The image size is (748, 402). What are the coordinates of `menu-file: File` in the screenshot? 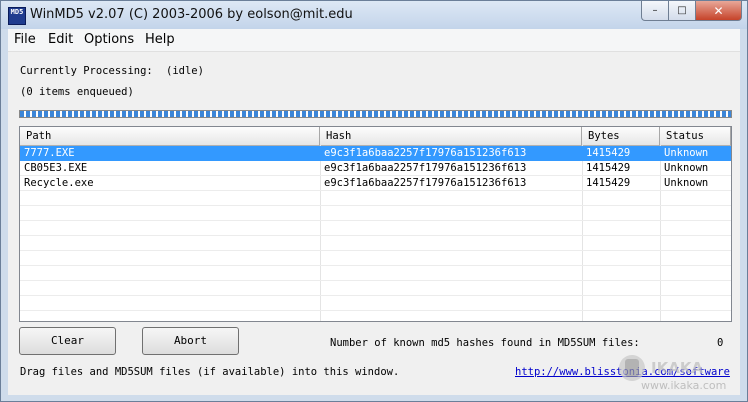 It's located at (25, 39).